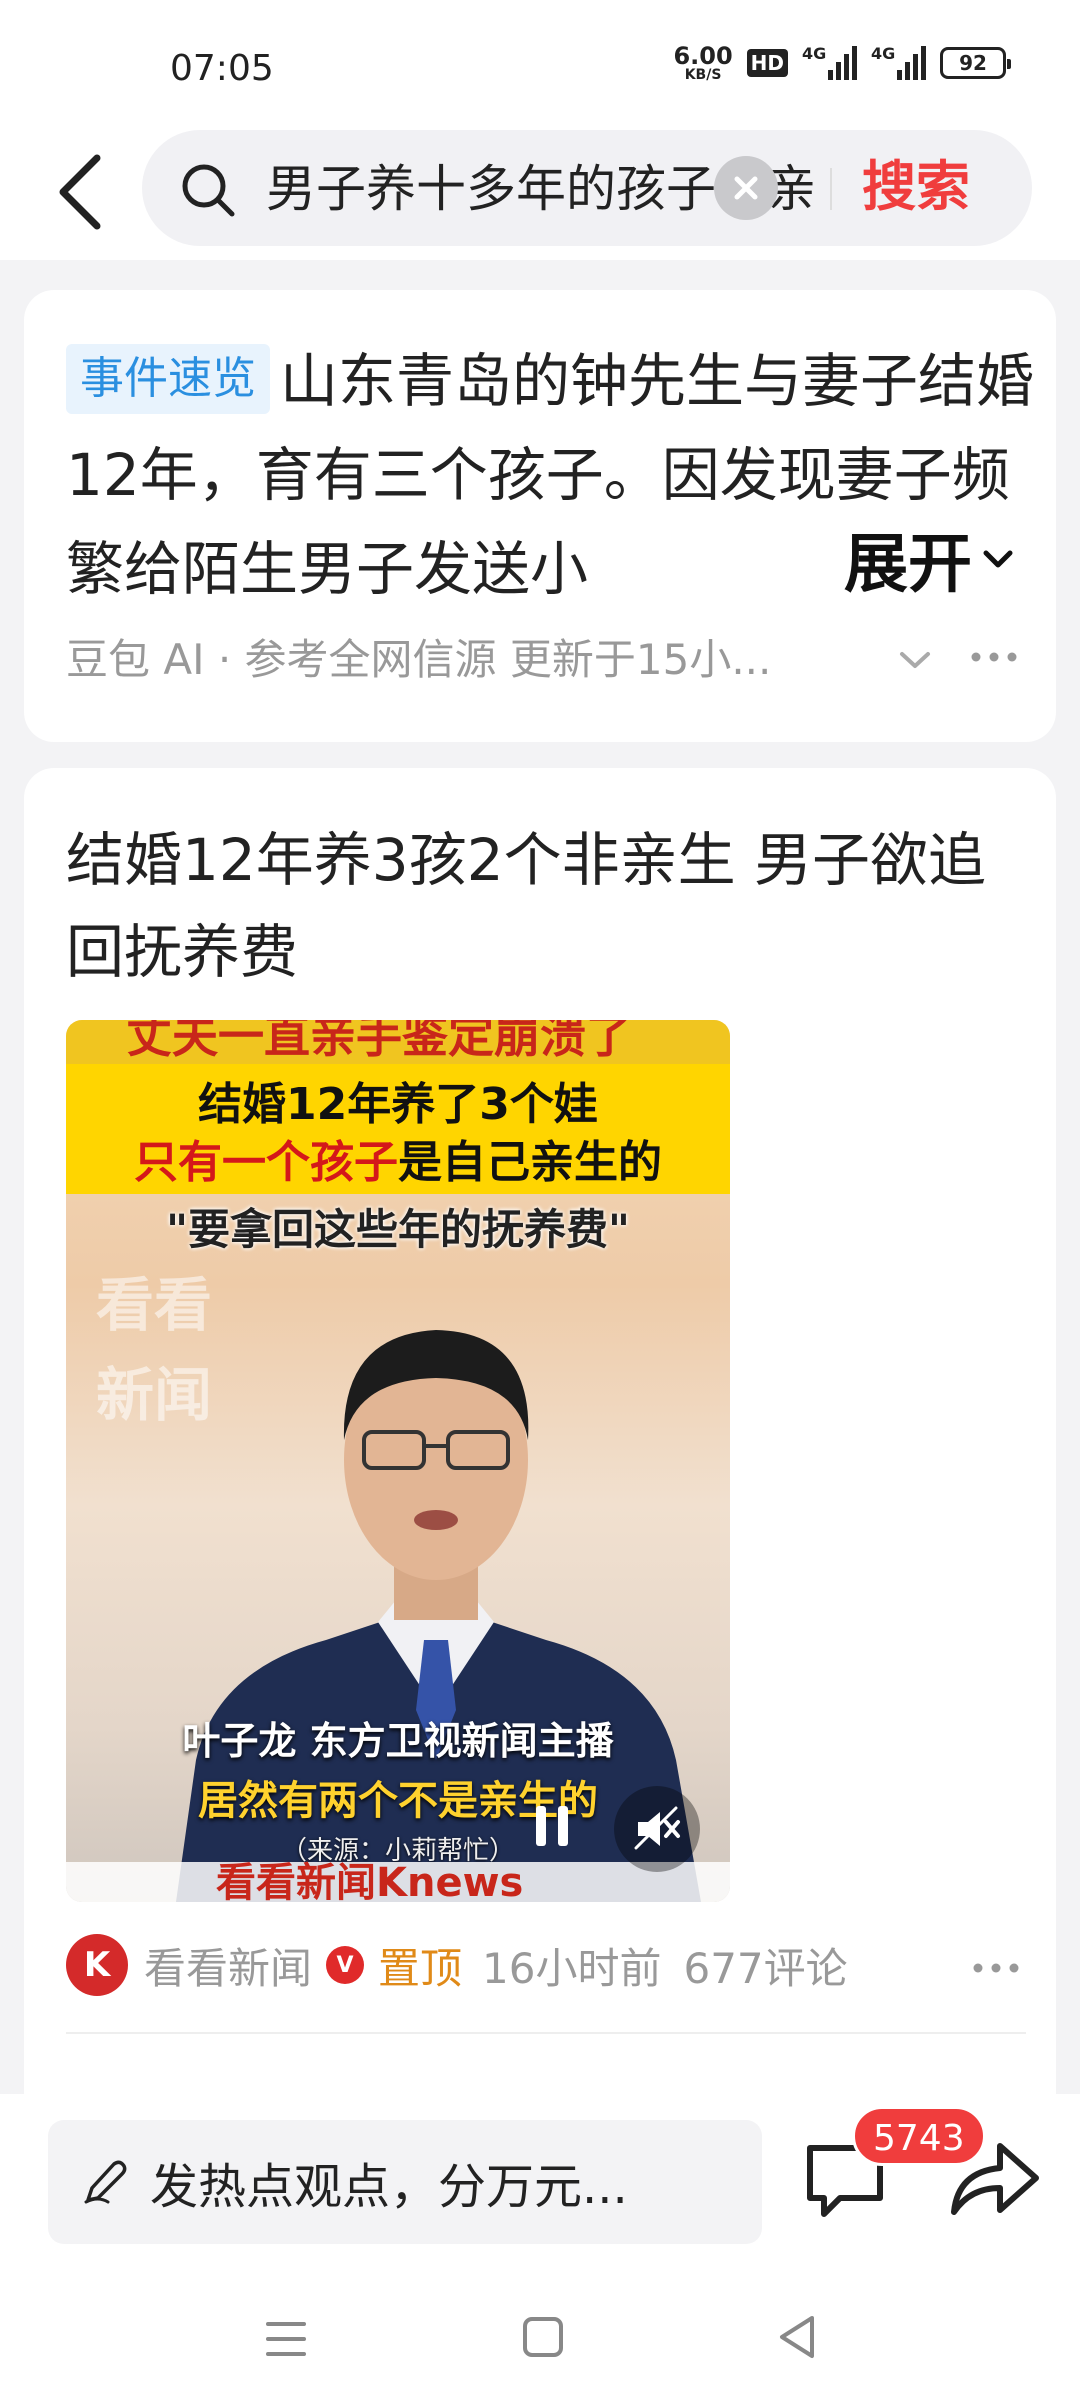  I want to click on event-tag: 事件速览, so click(168, 379).